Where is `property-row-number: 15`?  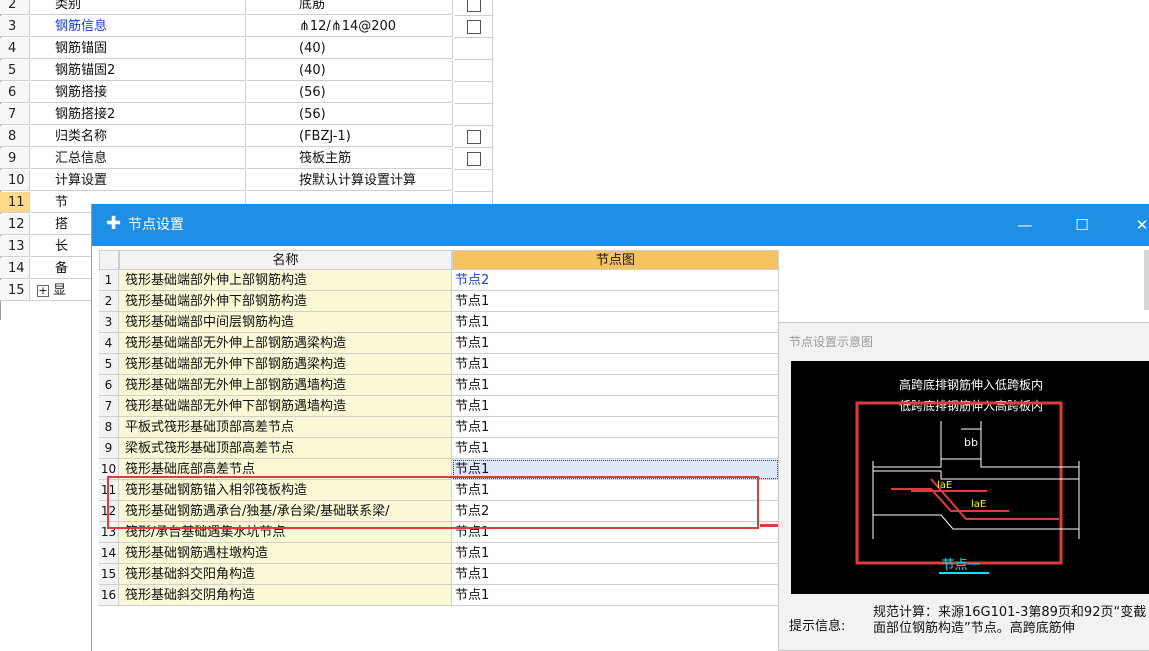
property-row-number: 15 is located at coordinates (15, 290).